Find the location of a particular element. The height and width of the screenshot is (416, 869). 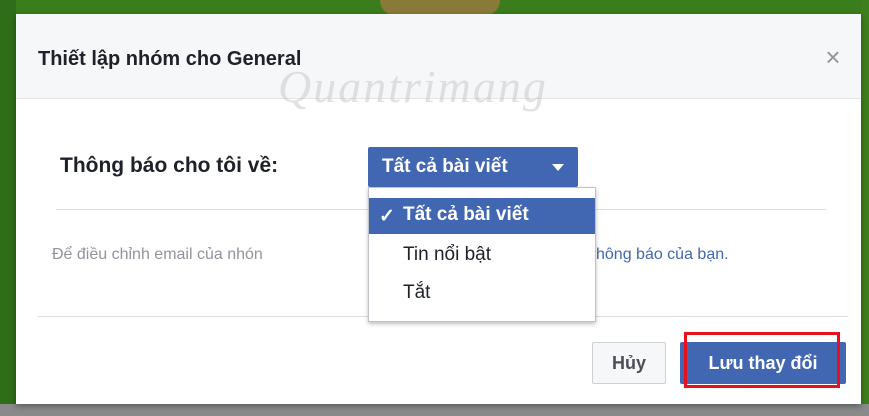

notify-label: Thông báo cho tôi về: is located at coordinates (169, 165).